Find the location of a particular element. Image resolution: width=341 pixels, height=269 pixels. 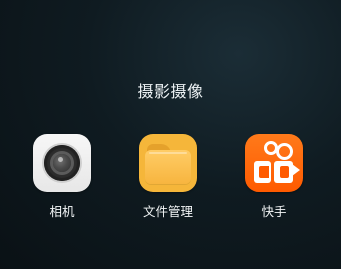

camera-lens-glint is located at coordinates (60, 159).